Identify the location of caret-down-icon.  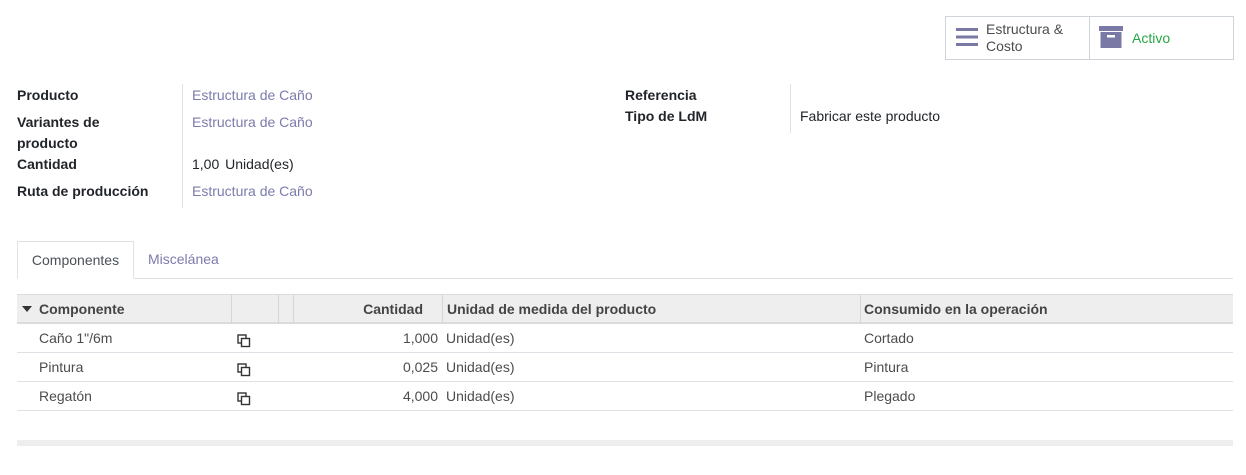
(28, 309).